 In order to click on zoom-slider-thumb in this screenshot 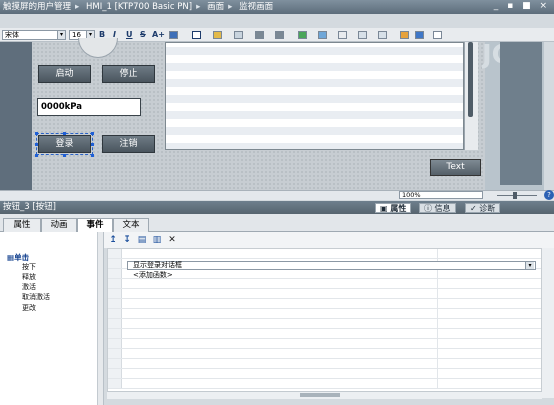, I will do `click(515, 195)`.